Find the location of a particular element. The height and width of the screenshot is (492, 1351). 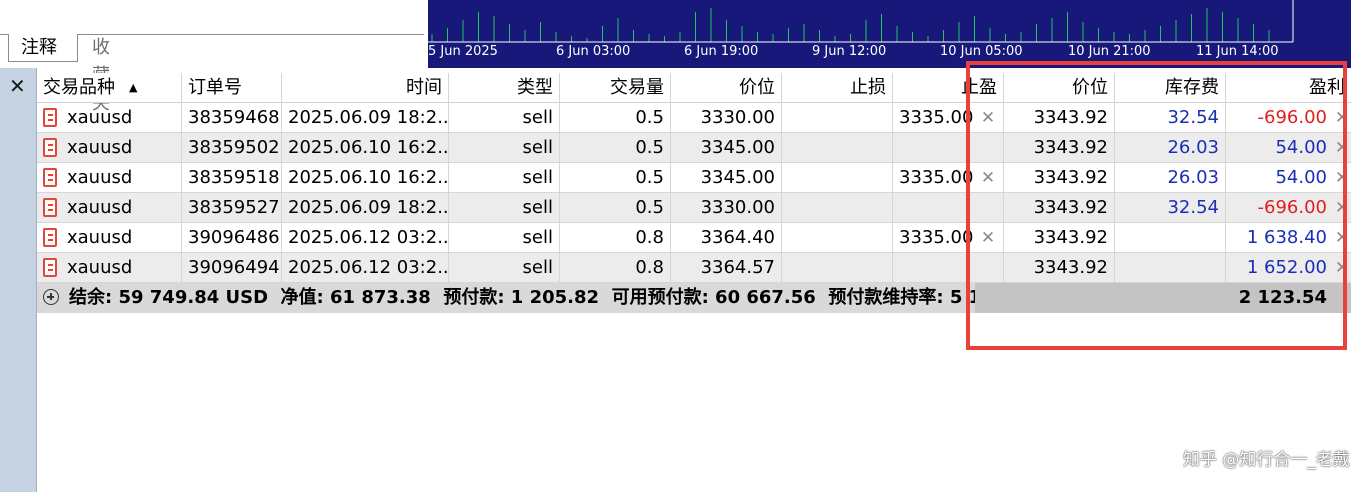

col-order: 订单号 is located at coordinates (232, 88).